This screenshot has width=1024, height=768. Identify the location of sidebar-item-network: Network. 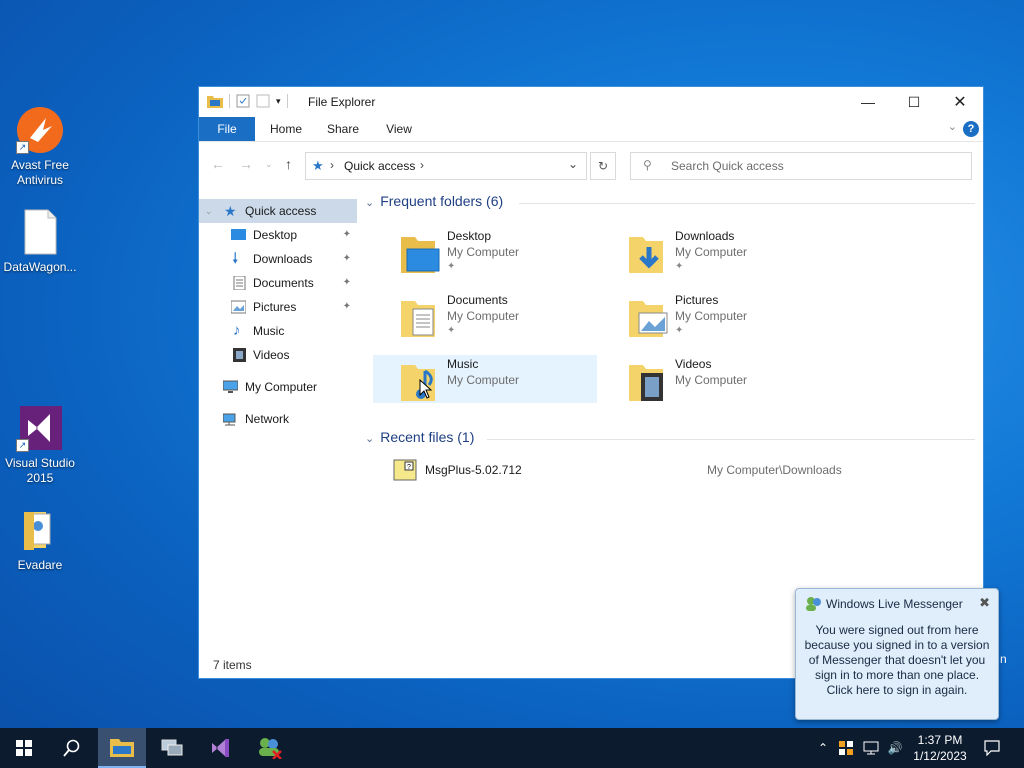
(278, 419).